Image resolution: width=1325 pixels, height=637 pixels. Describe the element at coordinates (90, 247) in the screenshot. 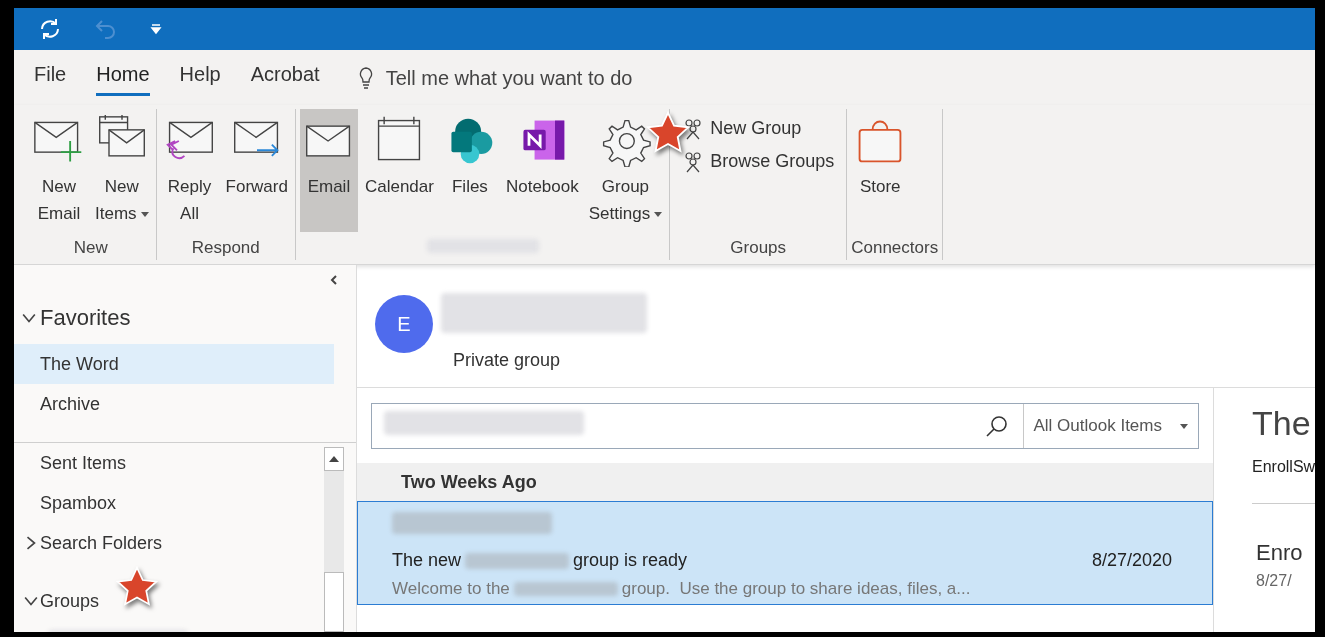

I see `ribbon-group-label: New` at that location.